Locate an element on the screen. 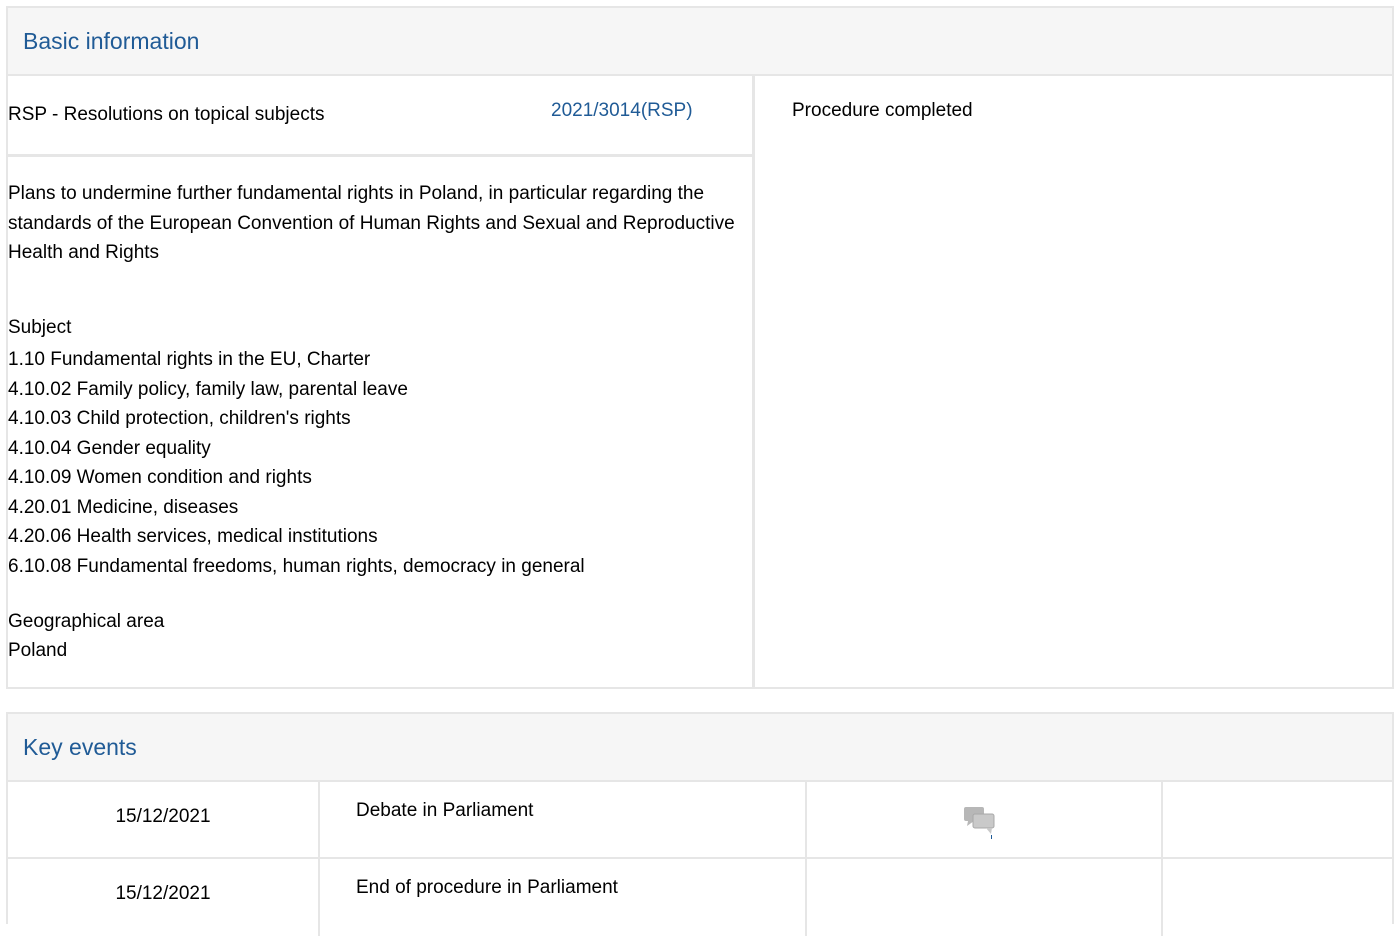  event-row: 15/12/2021 Debate in Parliament is located at coordinates (700, 820).